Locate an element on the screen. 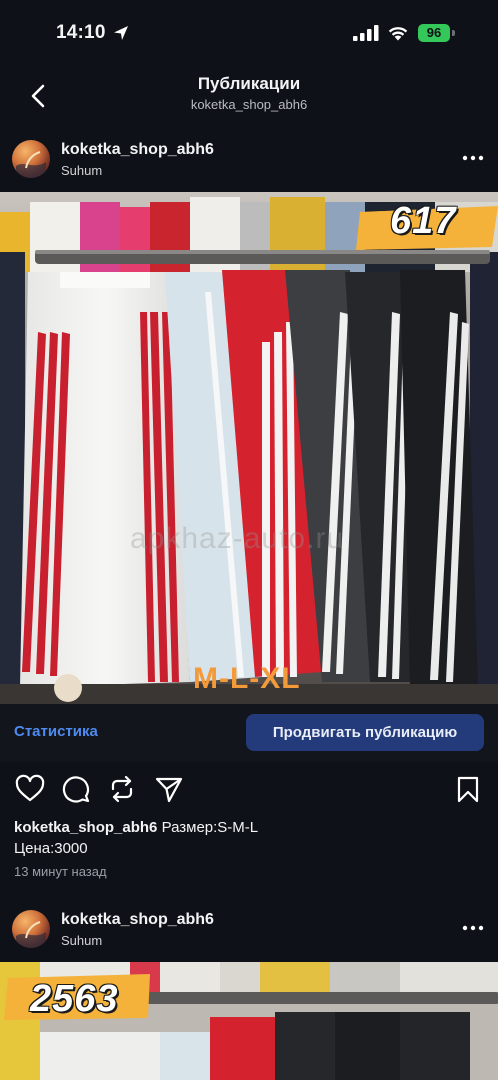  battery-nub is located at coordinates (453, 33).